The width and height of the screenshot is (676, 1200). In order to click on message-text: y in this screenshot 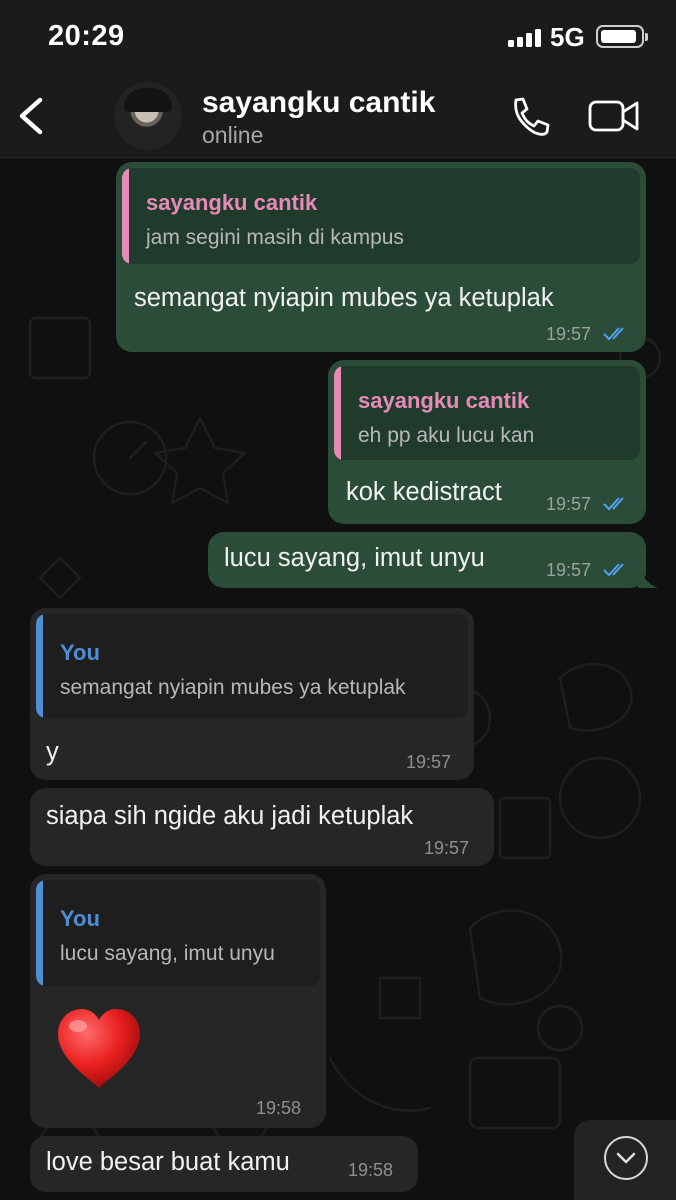, I will do `click(52, 752)`.